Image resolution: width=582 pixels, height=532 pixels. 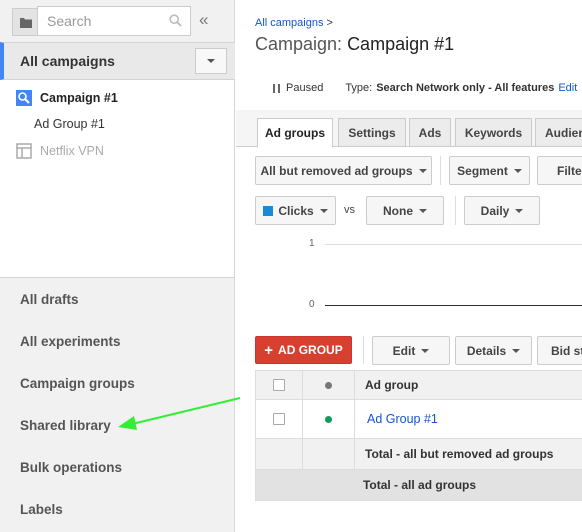 I want to click on add-ad-group-label: AD GROUP, so click(x=310, y=350).